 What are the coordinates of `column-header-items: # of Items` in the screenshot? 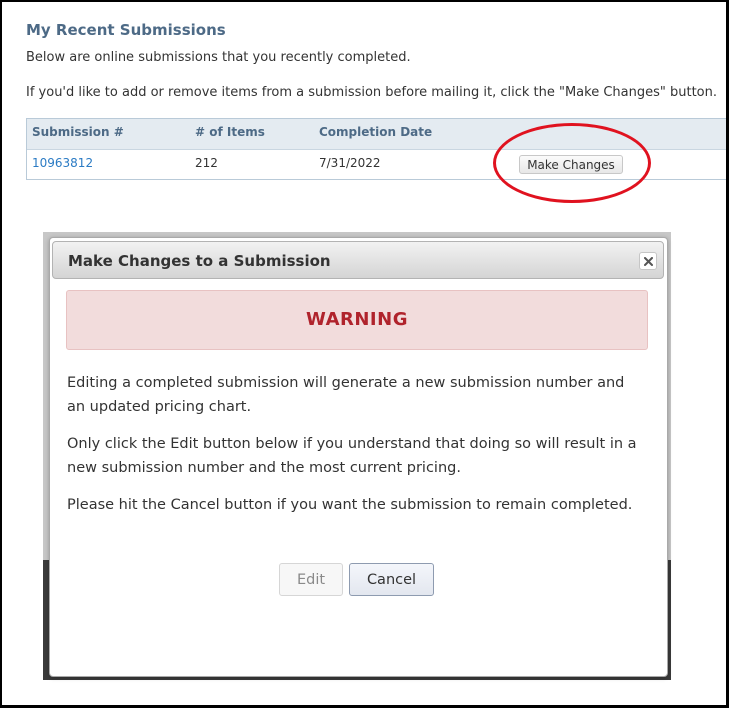 It's located at (230, 132).